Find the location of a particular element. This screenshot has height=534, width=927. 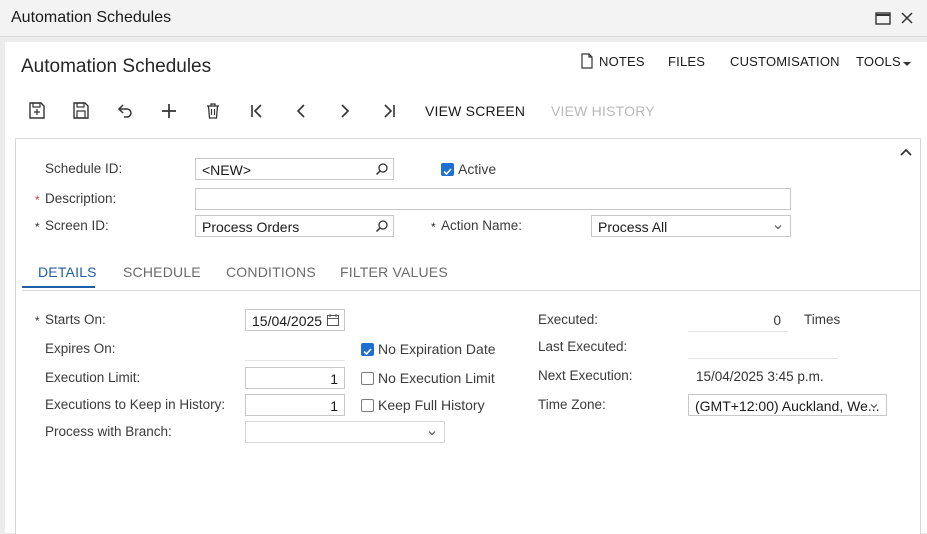

keep-full-history-label: Keep Full History is located at coordinates (431, 405).